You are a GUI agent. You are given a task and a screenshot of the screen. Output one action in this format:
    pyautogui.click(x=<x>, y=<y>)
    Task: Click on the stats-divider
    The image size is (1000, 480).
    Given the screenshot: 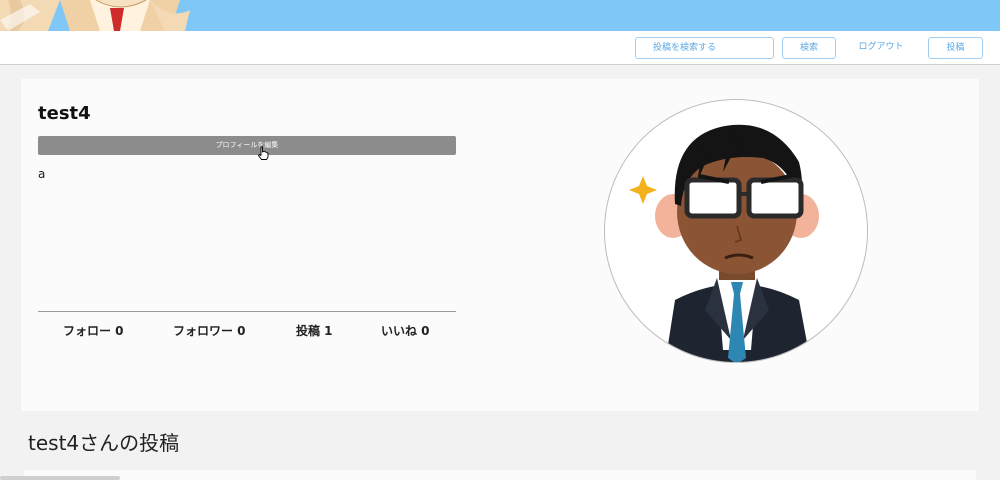 What is the action you would take?
    pyautogui.click(x=247, y=311)
    